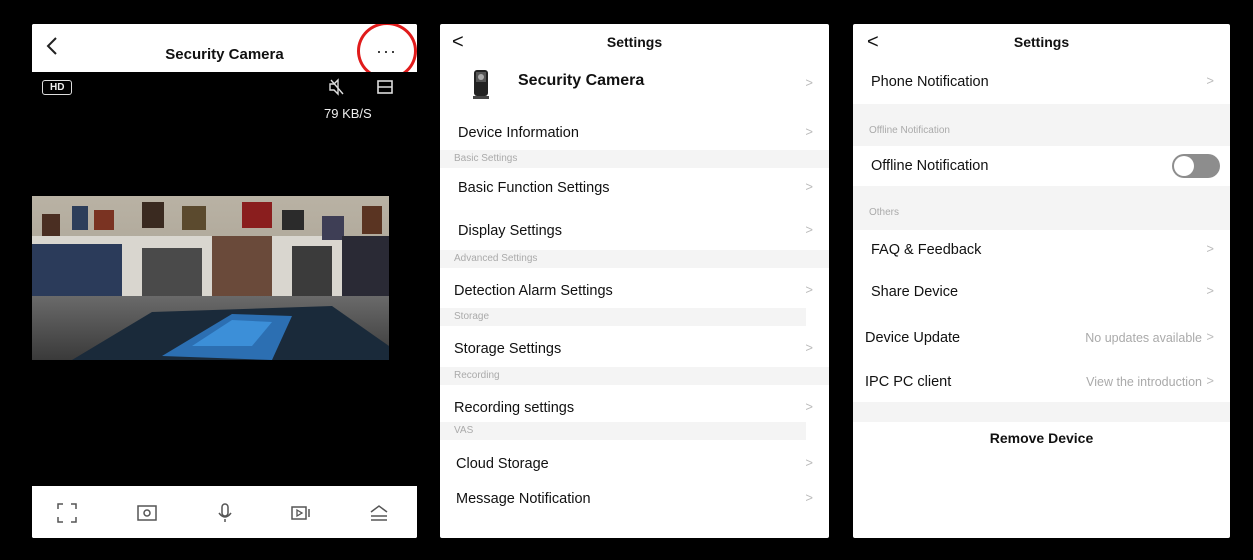 The width and height of the screenshot is (1253, 560). What do you see at coordinates (57, 87) in the screenshot?
I see `hd-button: HD` at bounding box center [57, 87].